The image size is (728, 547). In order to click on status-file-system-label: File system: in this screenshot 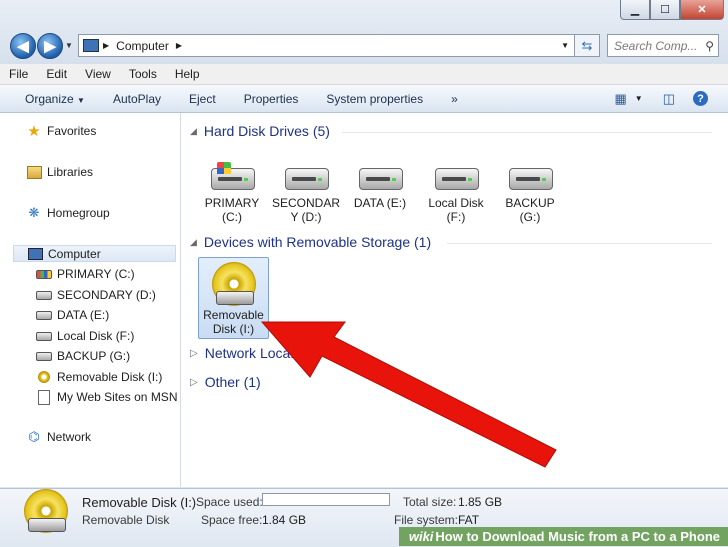, I will do `click(426, 520)`.